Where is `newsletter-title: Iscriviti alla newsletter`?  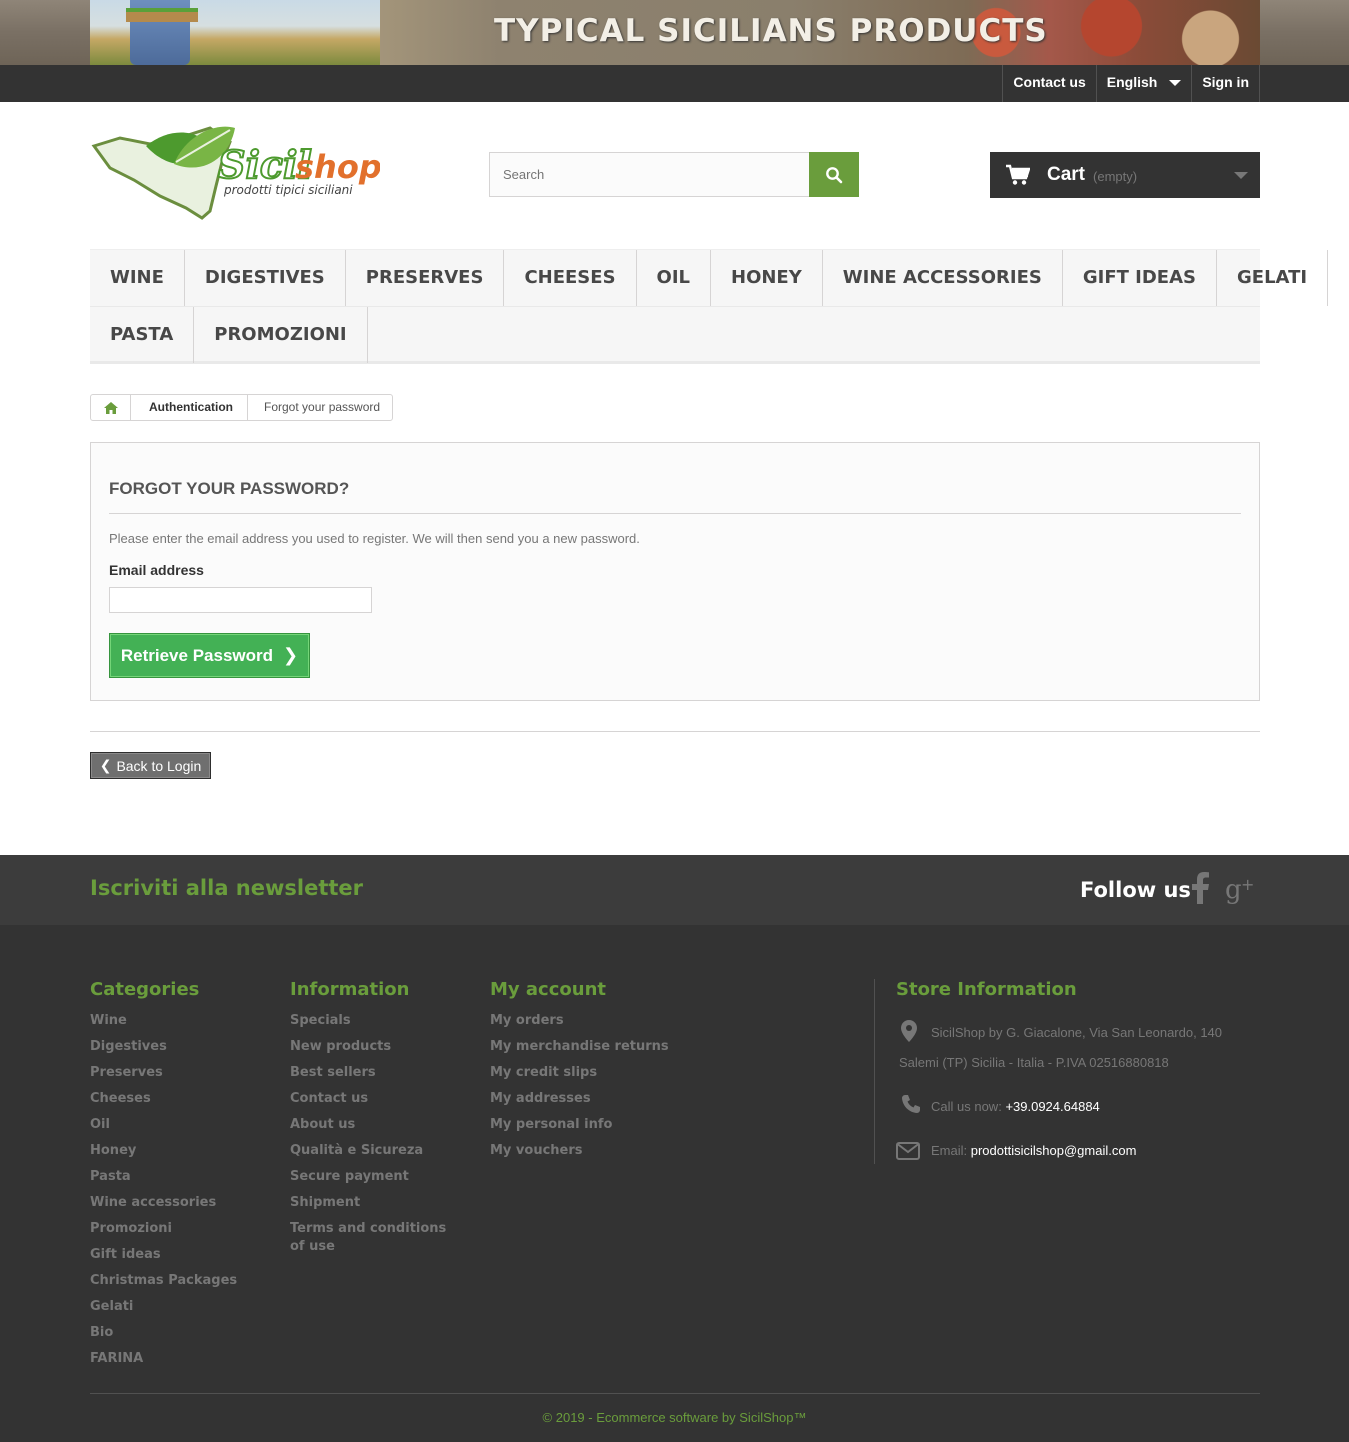 newsletter-title: Iscriviti alla newsletter is located at coordinates (226, 888).